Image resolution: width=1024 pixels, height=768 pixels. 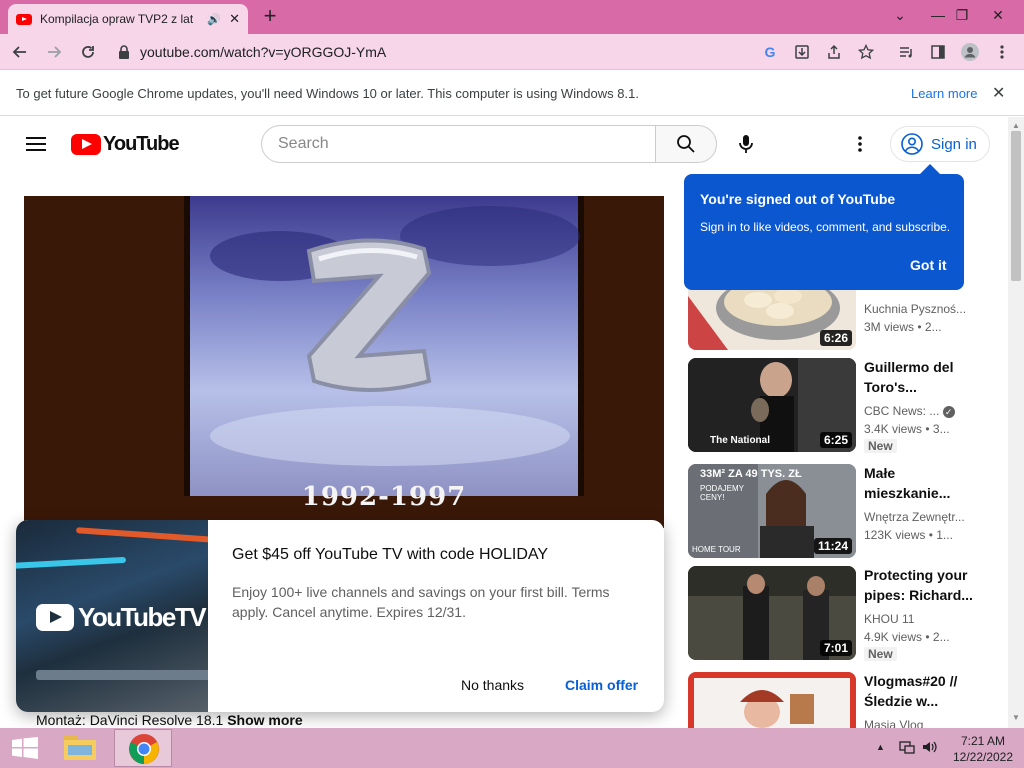 What do you see at coordinates (928, 265) in the screenshot?
I see `got-it-button: Got it` at bounding box center [928, 265].